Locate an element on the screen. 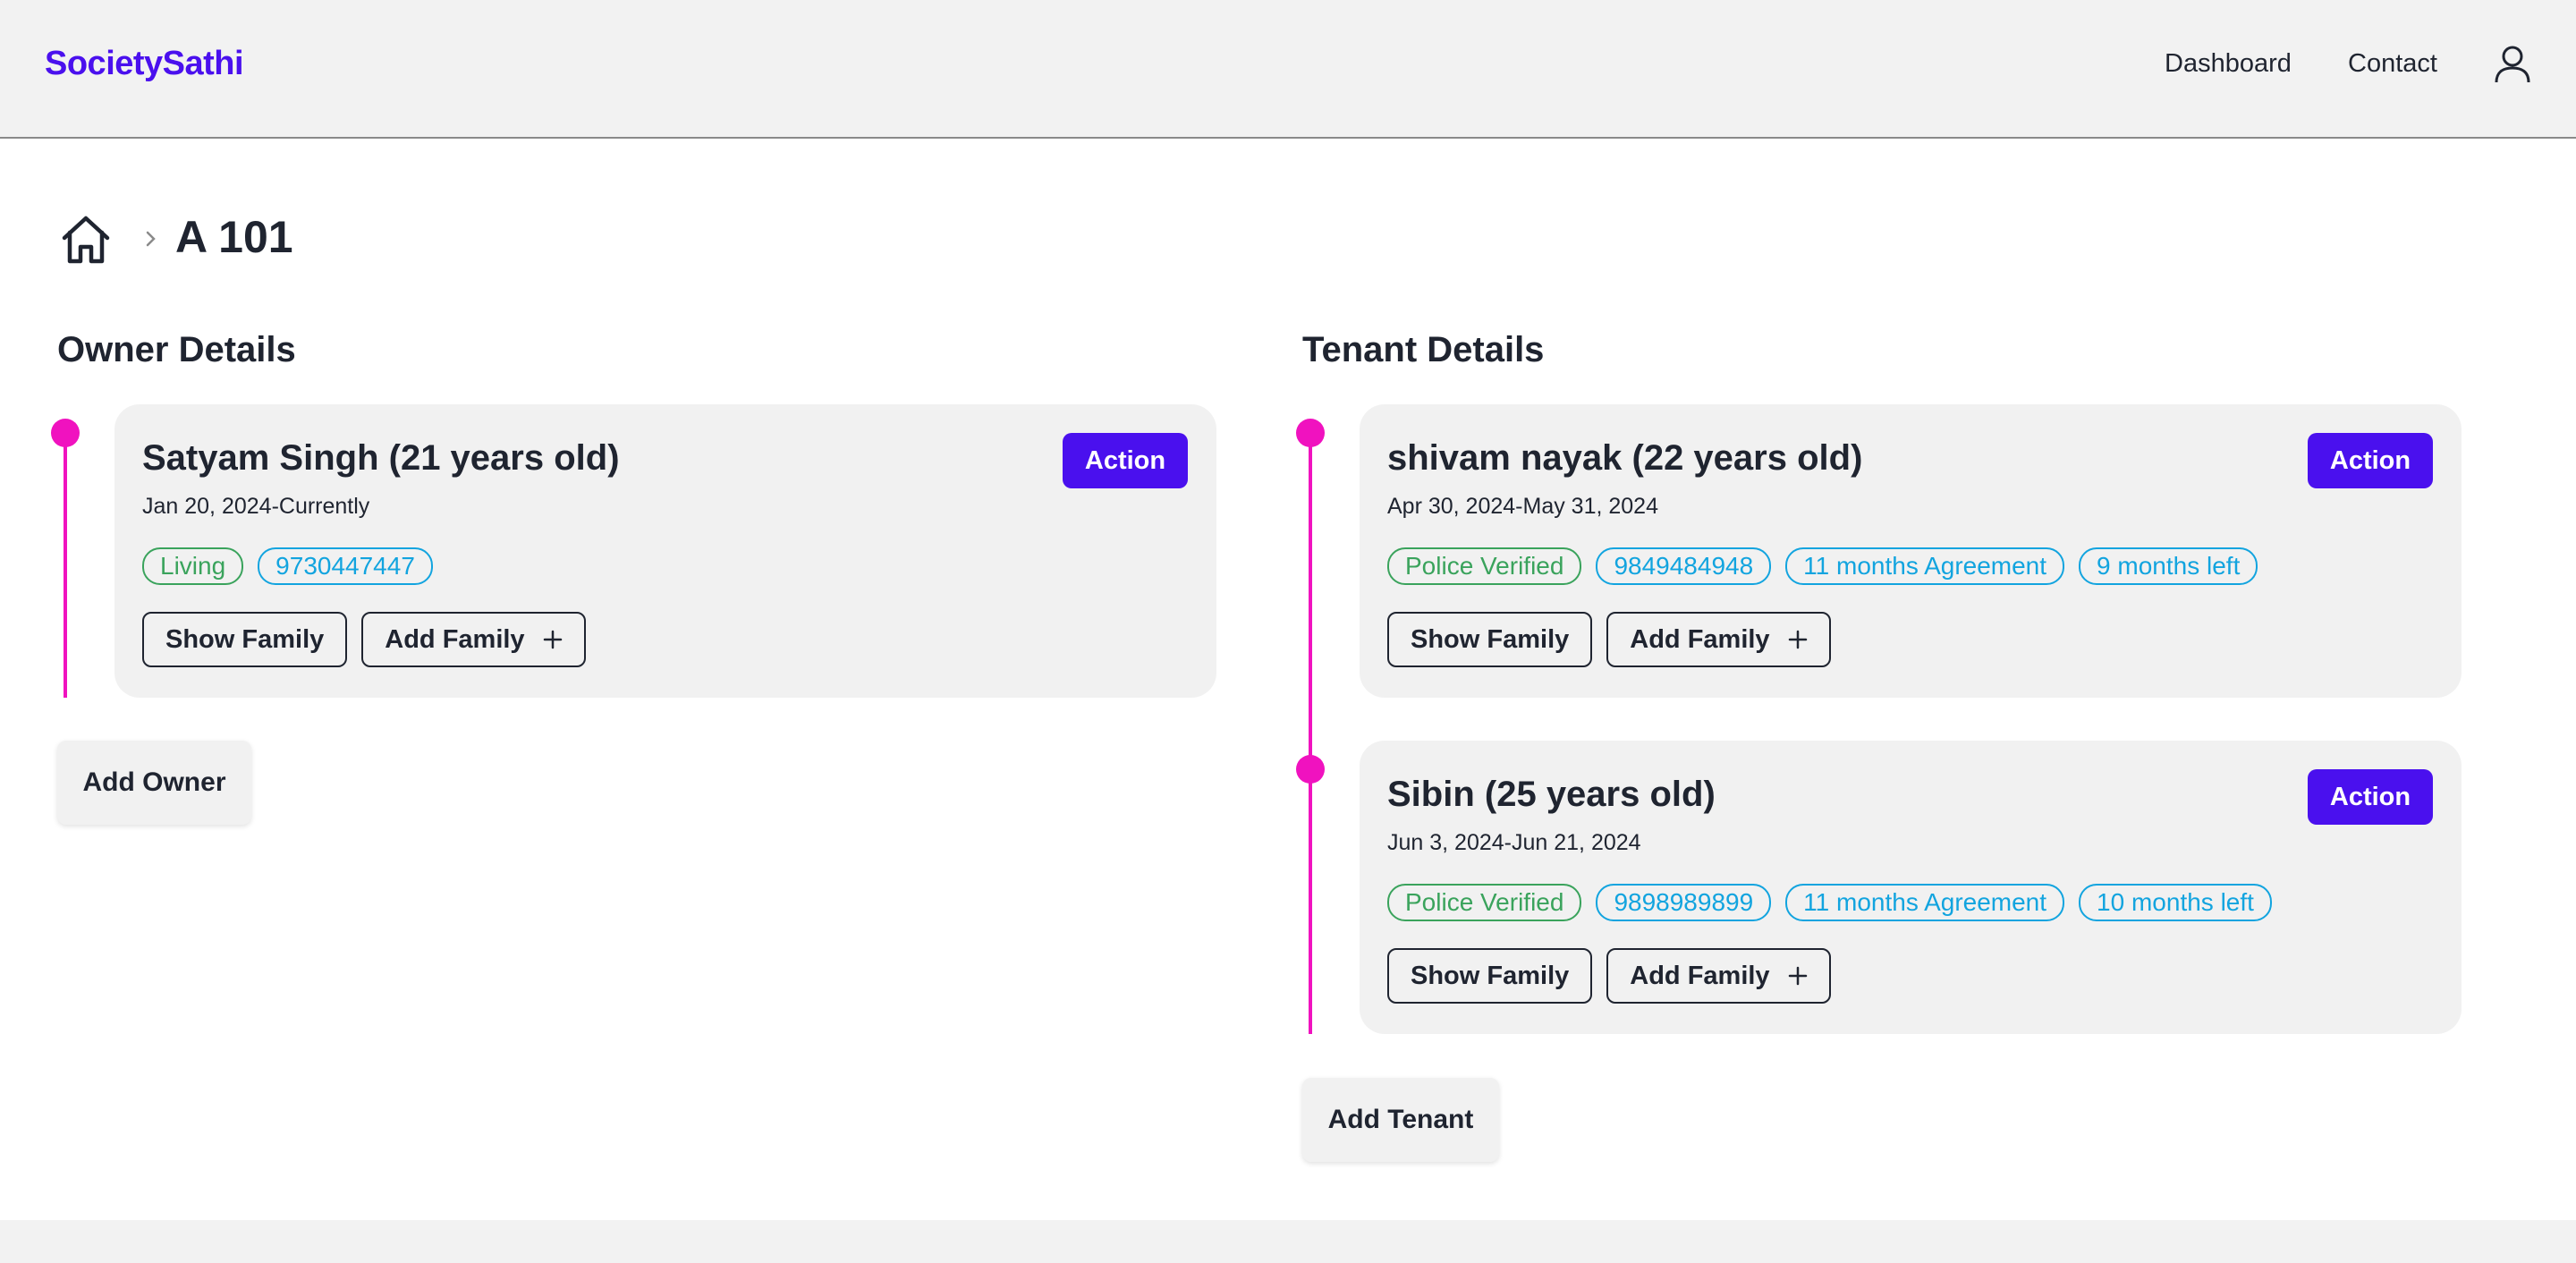 This screenshot has width=2576, height=1263. tenant-name: Sibin (25 years old) is located at coordinates (1551, 794).